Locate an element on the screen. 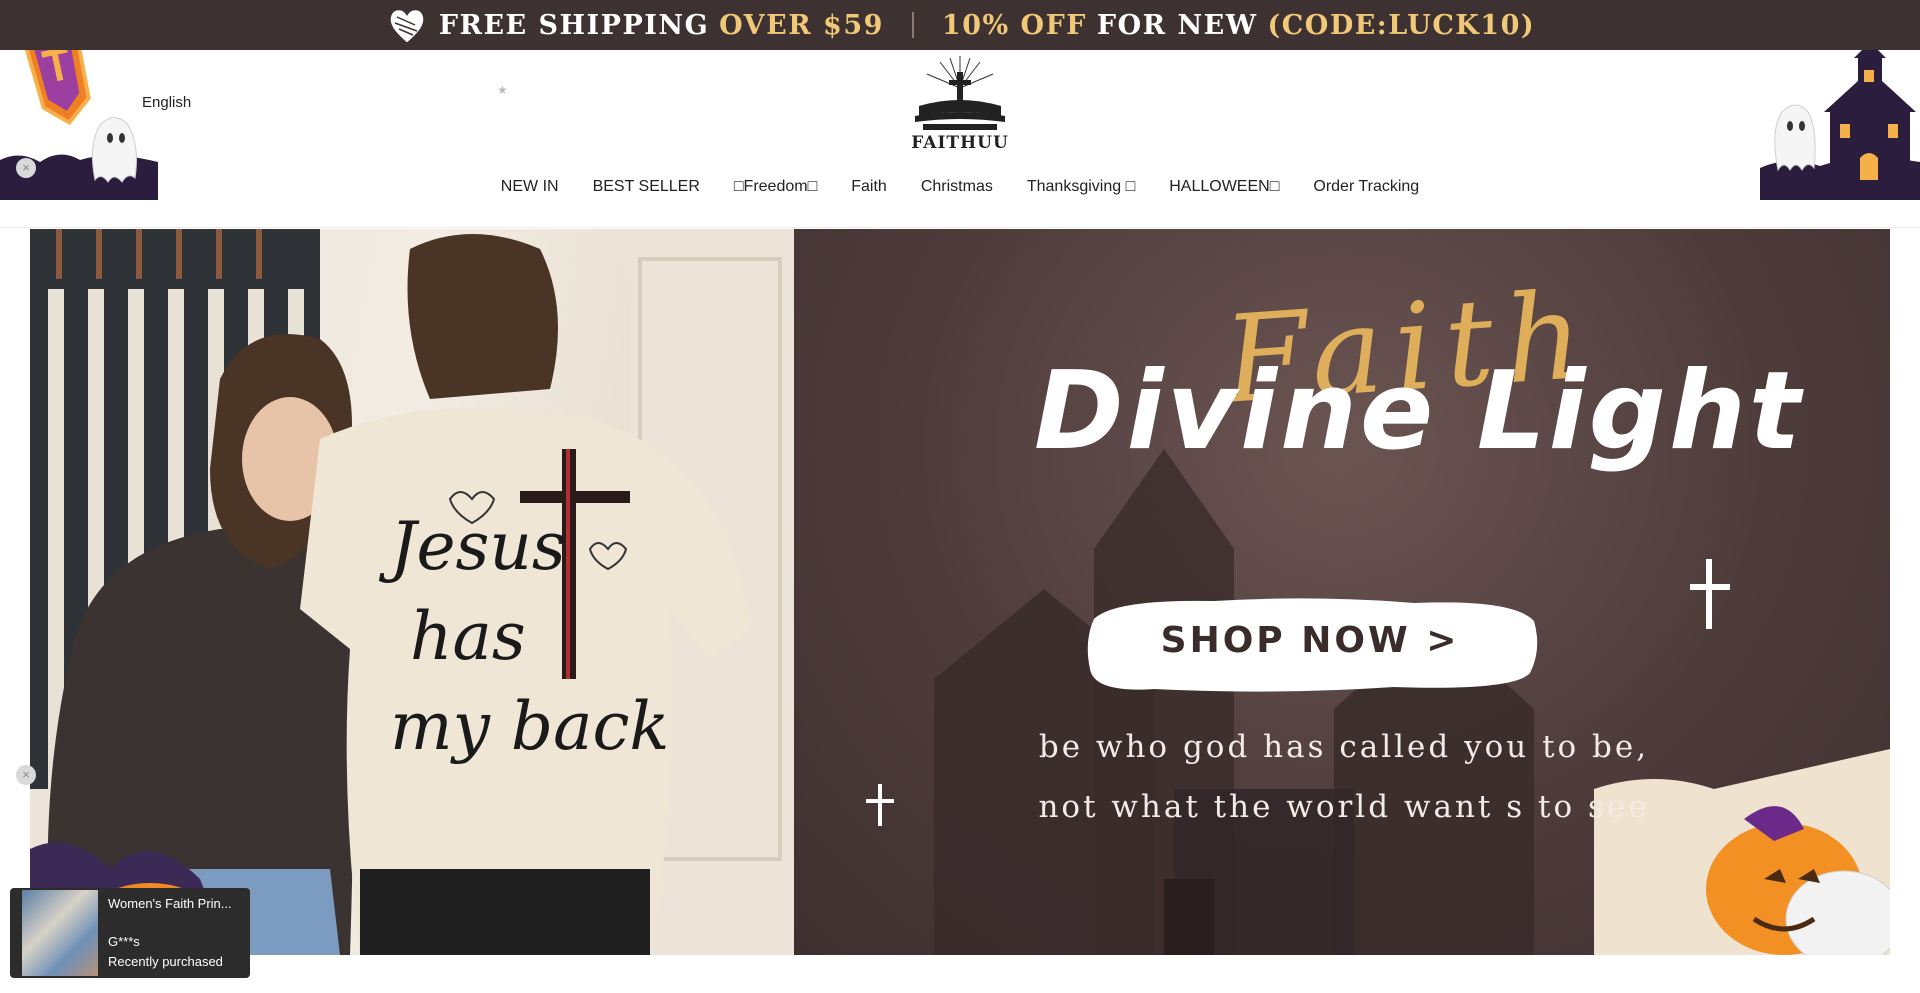 Image resolution: width=1920 pixels, height=993 pixels. brand-name: FAITHUU is located at coordinates (960, 143).